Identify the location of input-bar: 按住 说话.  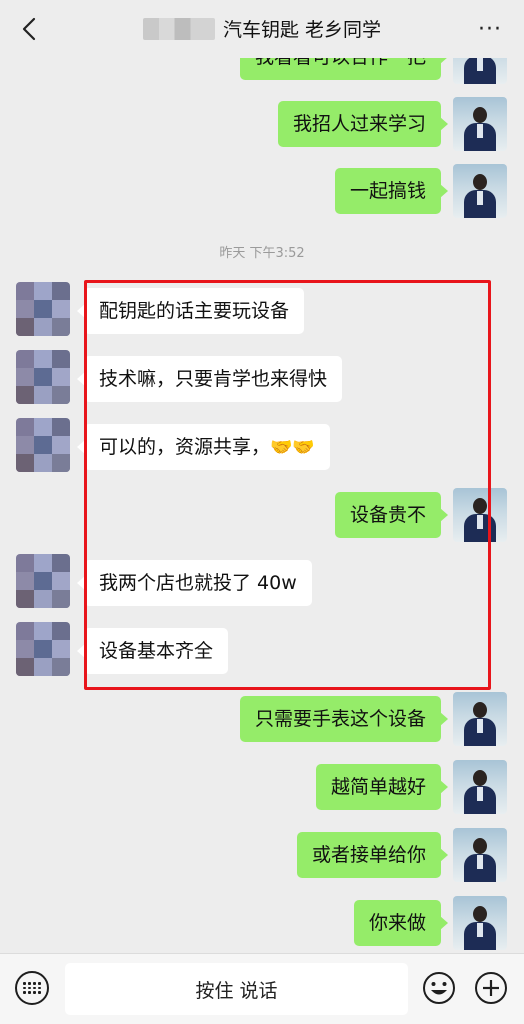
(262, 988).